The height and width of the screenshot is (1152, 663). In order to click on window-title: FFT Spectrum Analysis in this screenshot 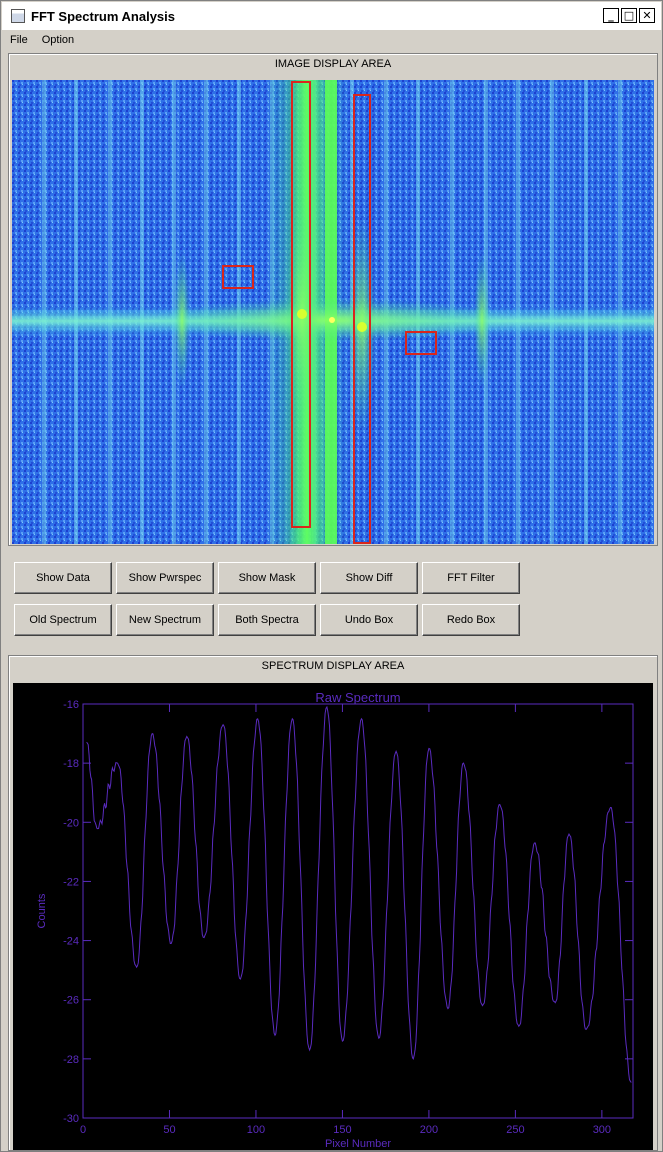, I will do `click(103, 16)`.